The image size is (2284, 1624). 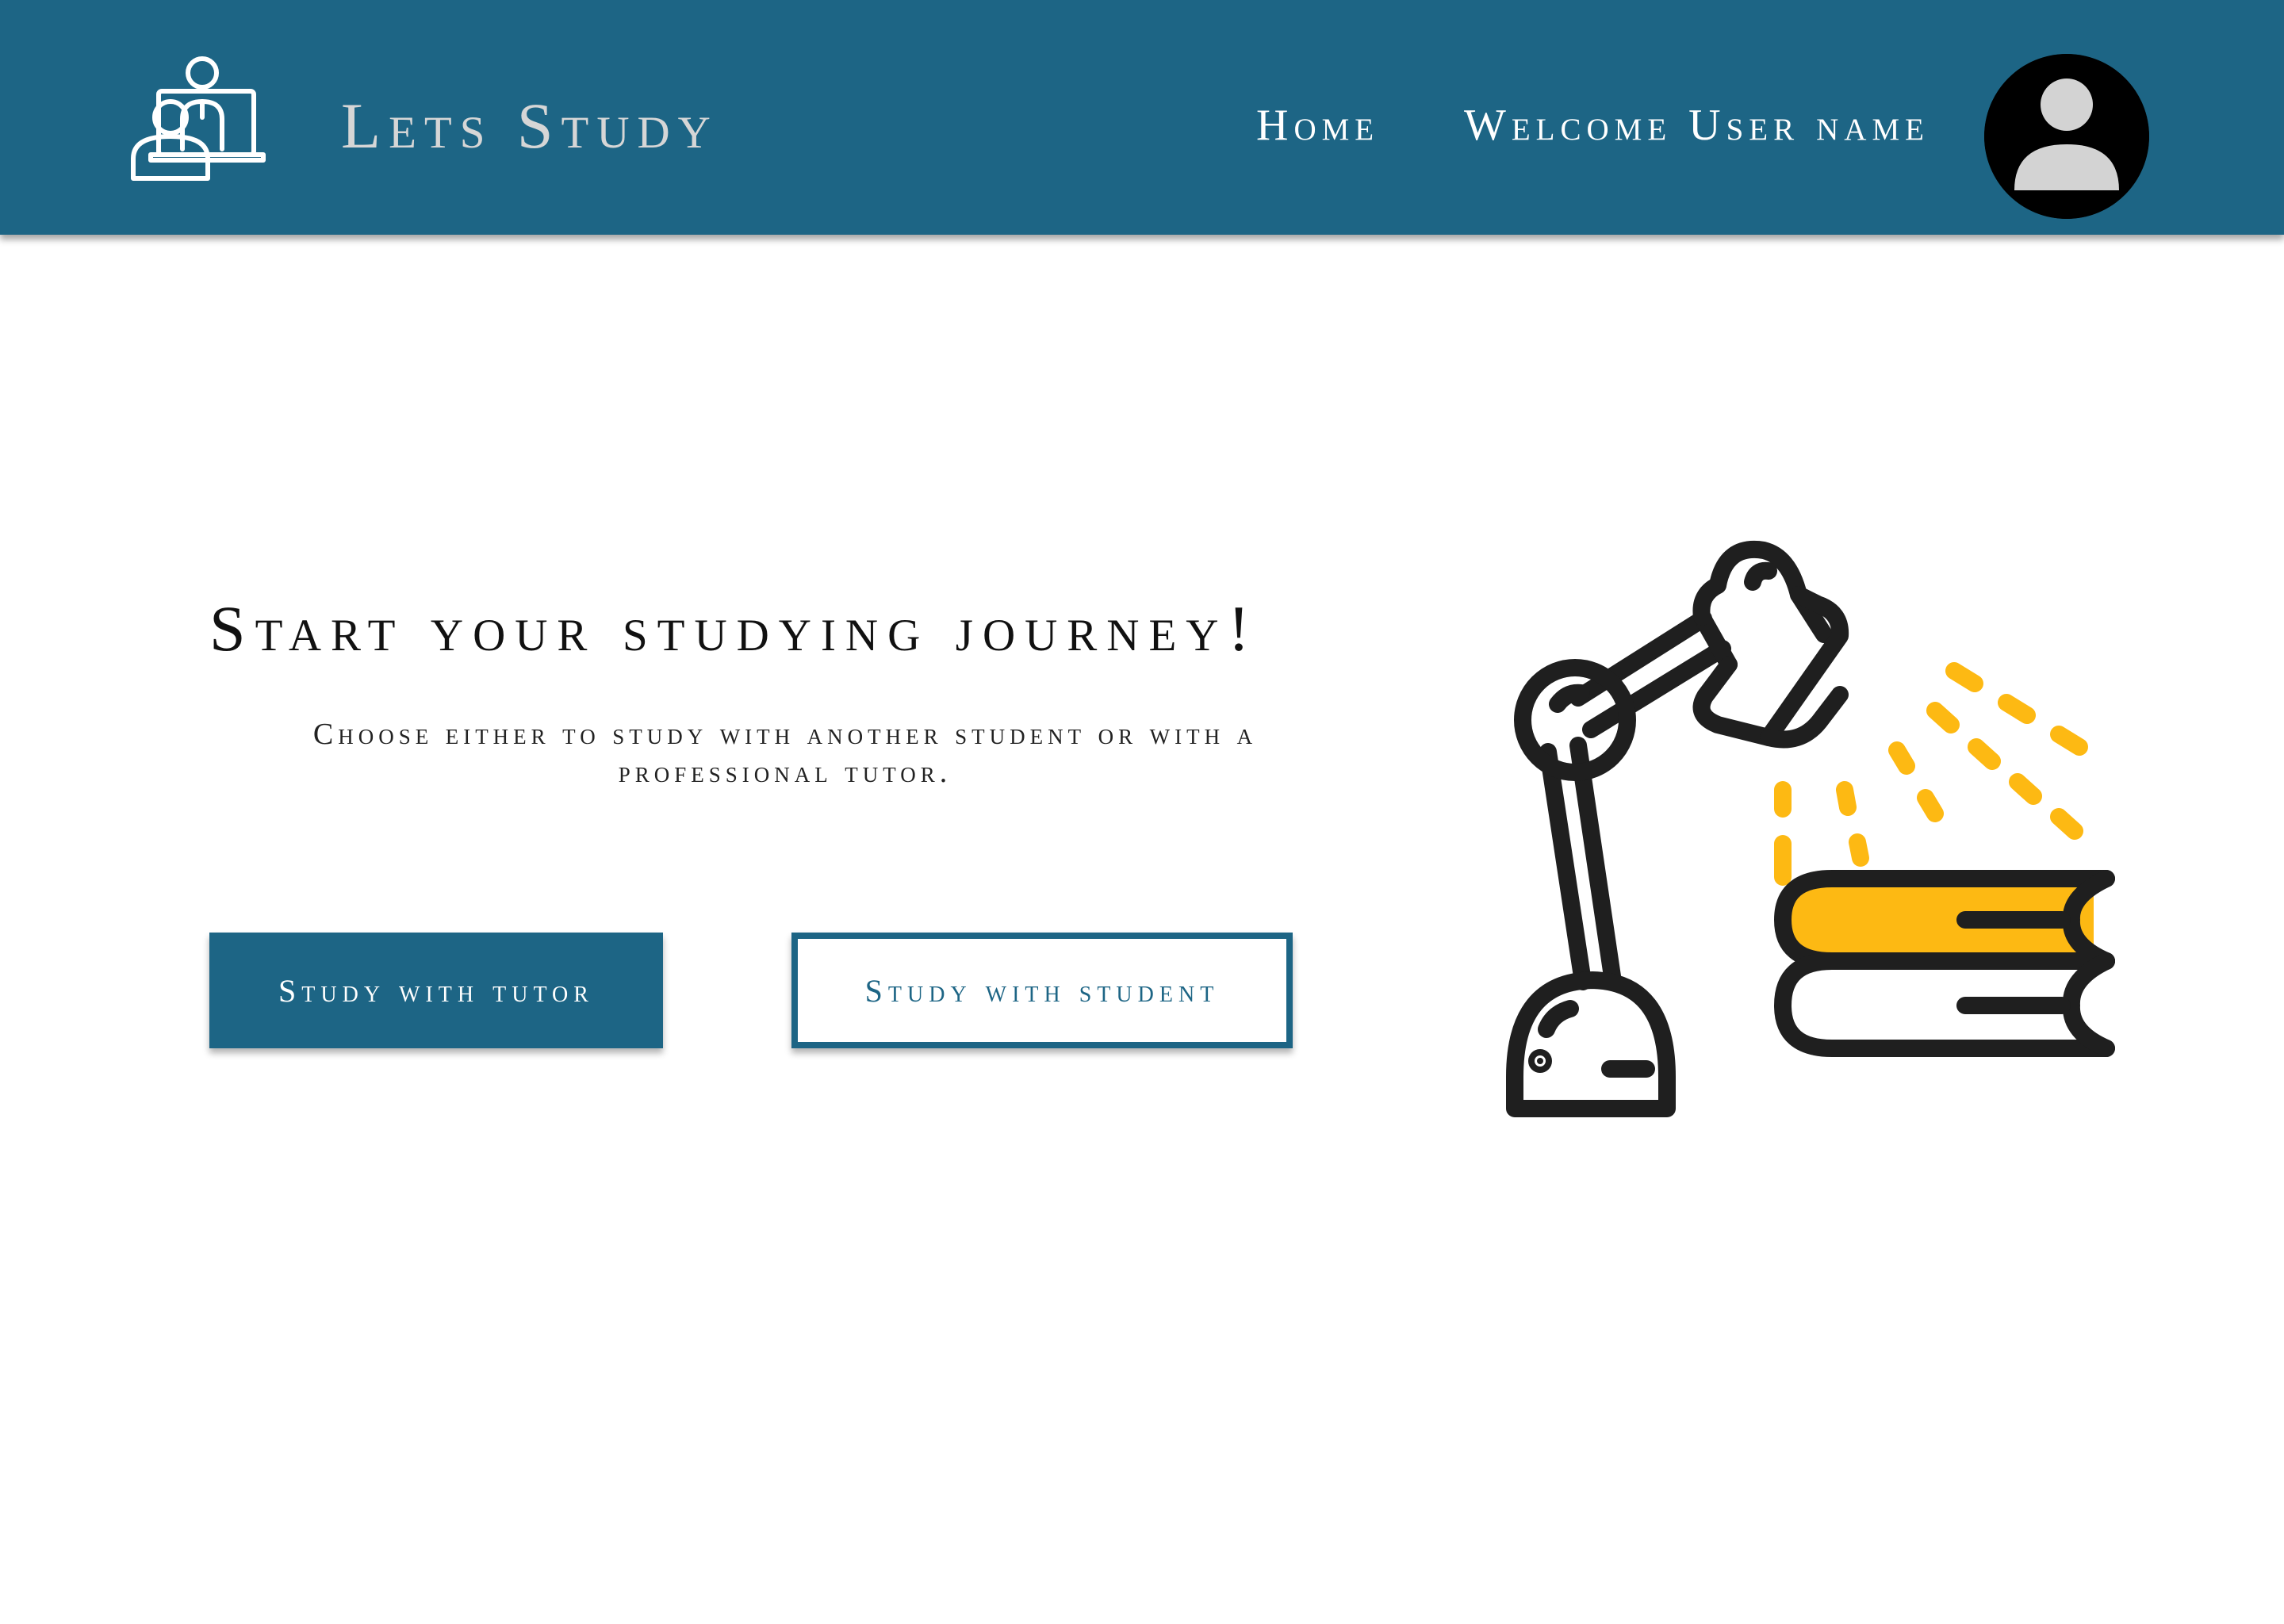 What do you see at coordinates (1810, 829) in the screenshot?
I see `desk-lamp-books-icon` at bounding box center [1810, 829].